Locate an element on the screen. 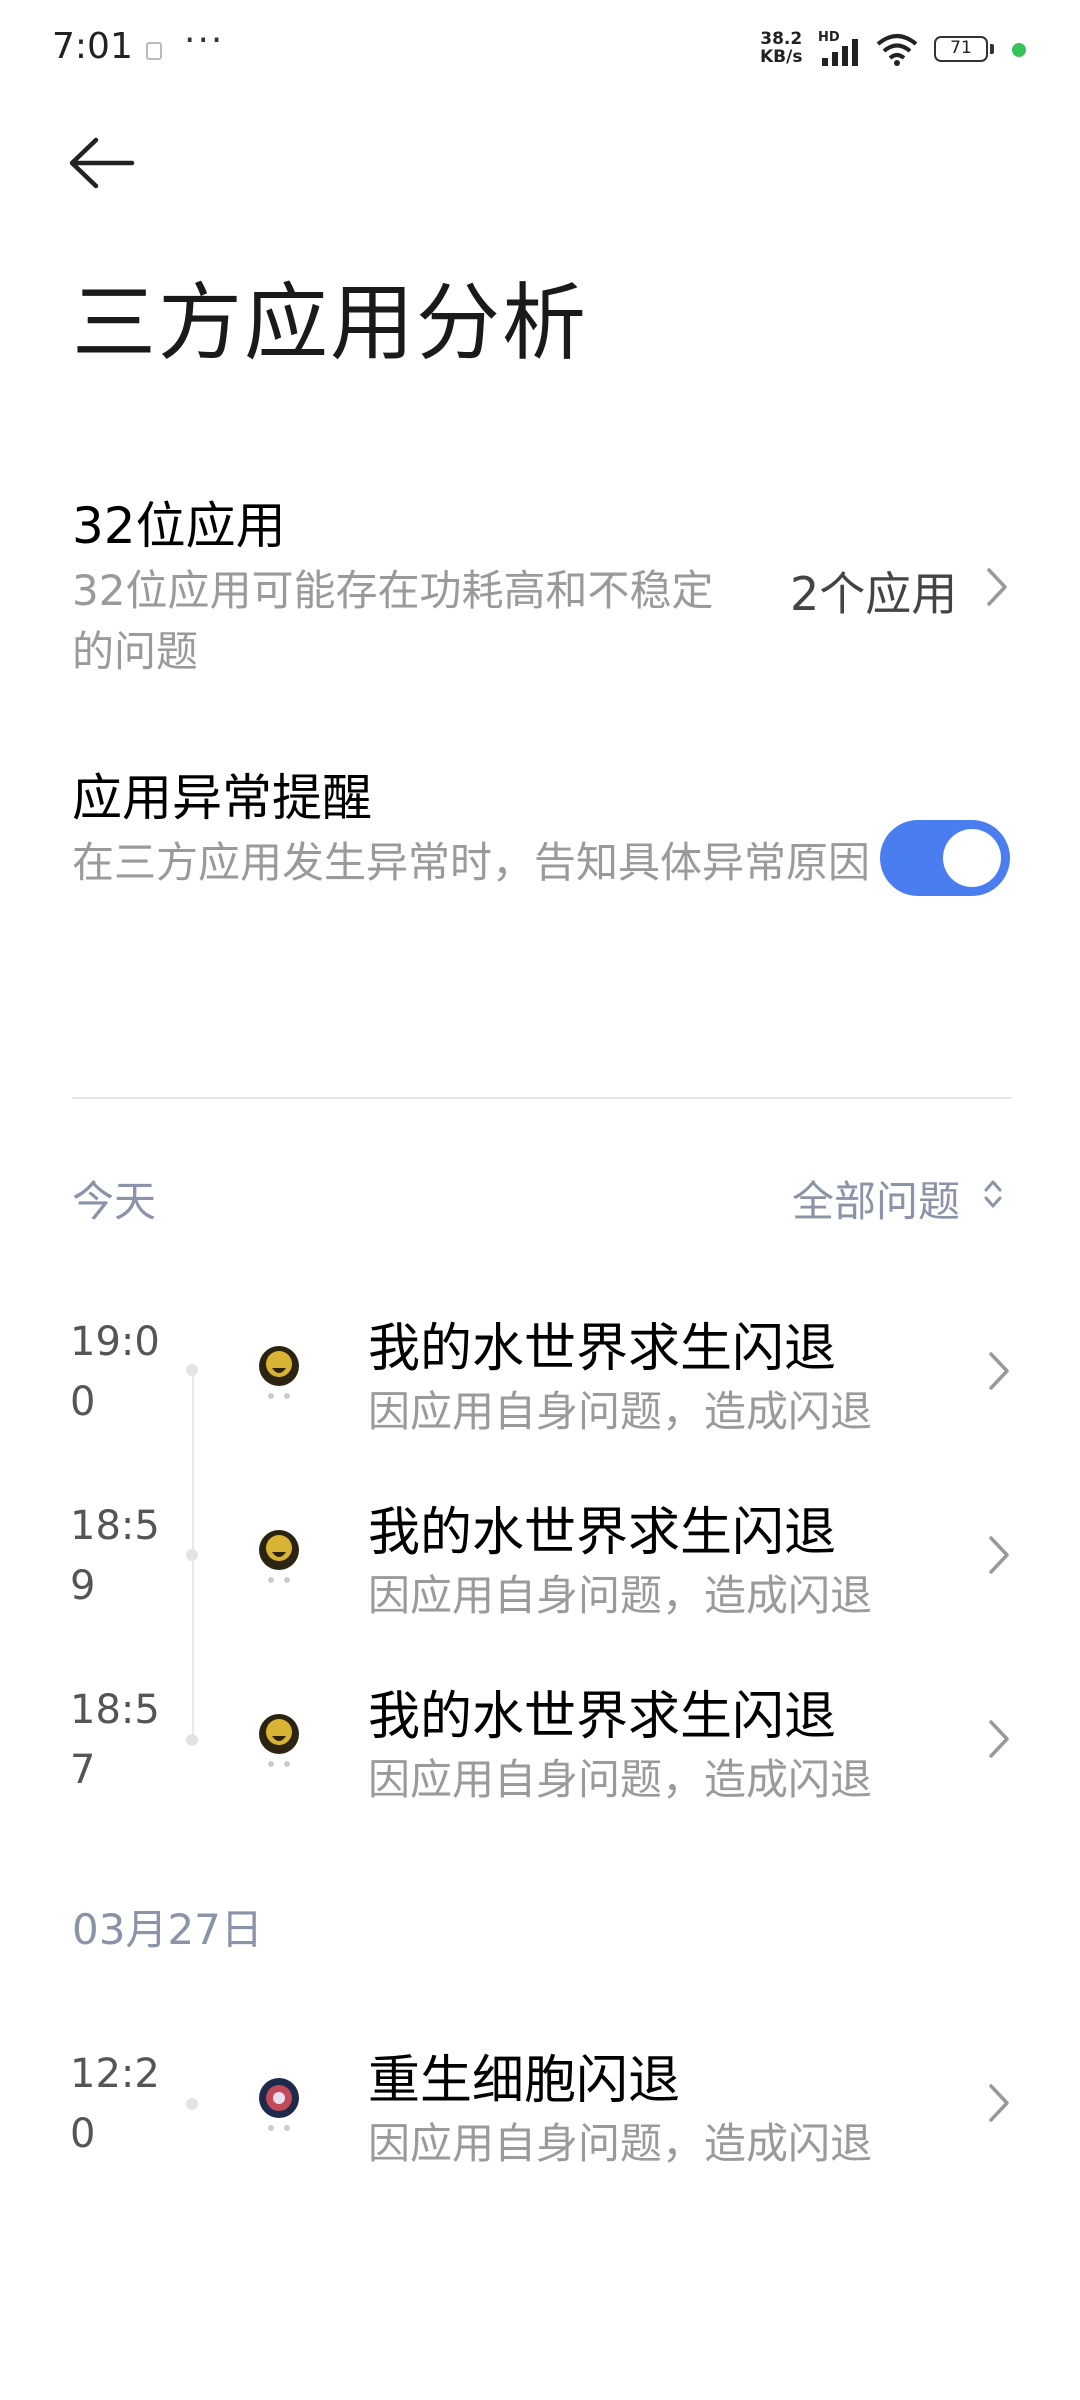  crash-time: 12:20 is located at coordinates (115, 2104).